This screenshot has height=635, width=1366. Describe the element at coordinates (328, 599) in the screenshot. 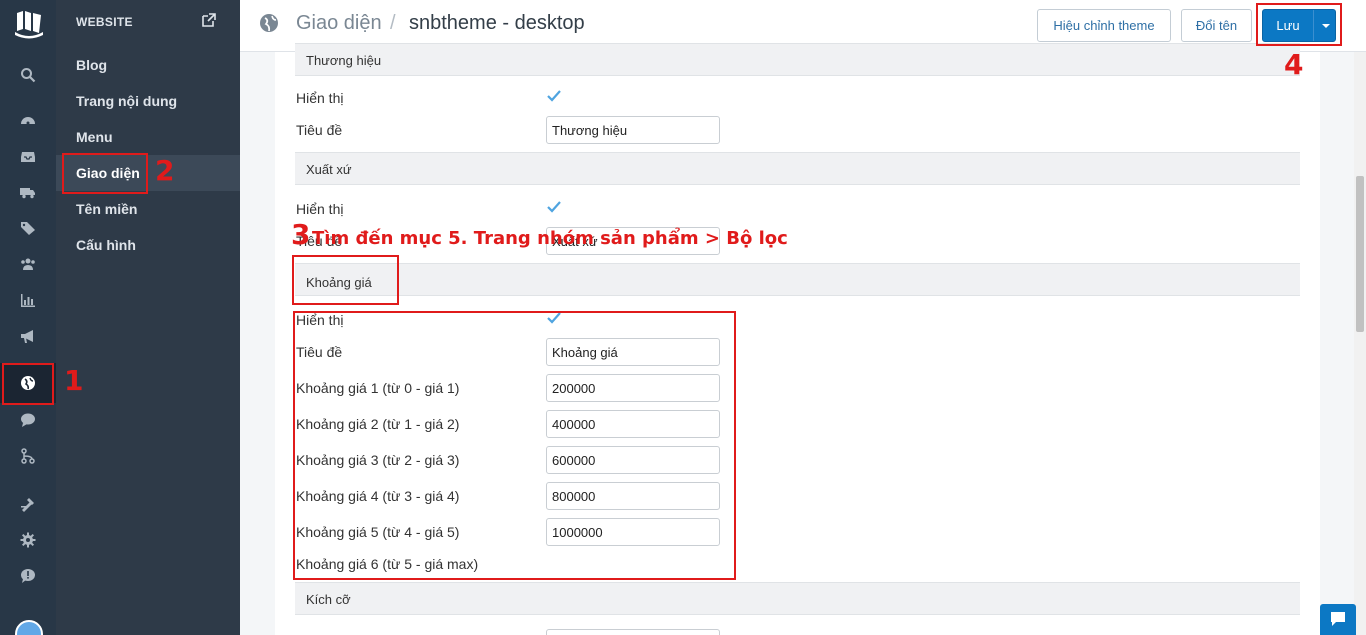

I see `section-size-title: Kích cỡ` at that location.